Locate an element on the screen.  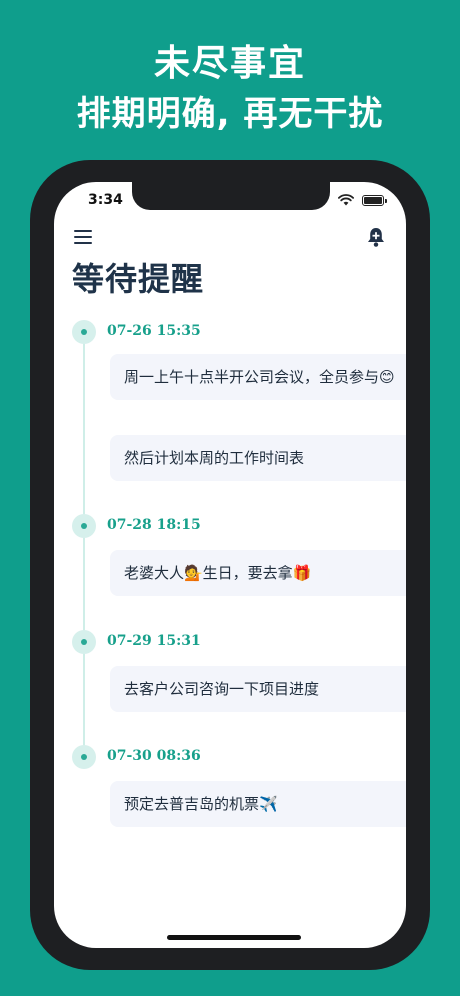
reminder-date: 07-29 15:31 is located at coordinates (154, 641).